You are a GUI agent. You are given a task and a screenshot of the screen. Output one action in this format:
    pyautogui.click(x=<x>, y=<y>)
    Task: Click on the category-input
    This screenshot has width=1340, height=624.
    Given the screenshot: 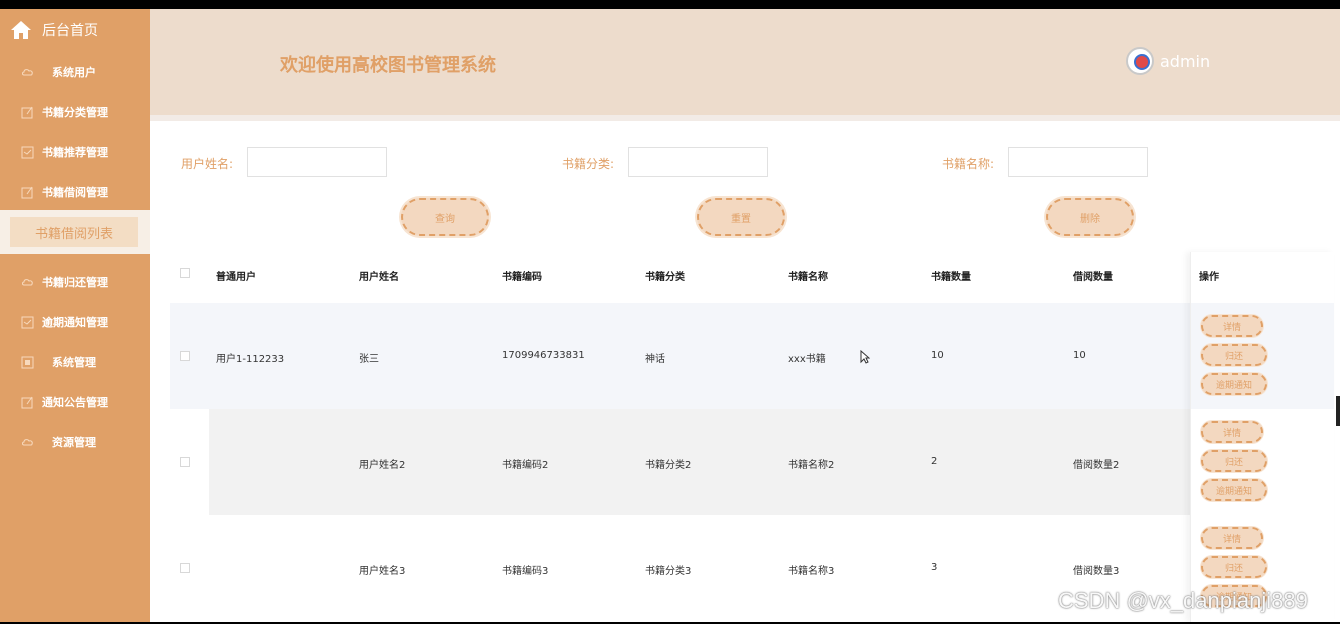 What is the action you would take?
    pyautogui.click(x=698, y=162)
    